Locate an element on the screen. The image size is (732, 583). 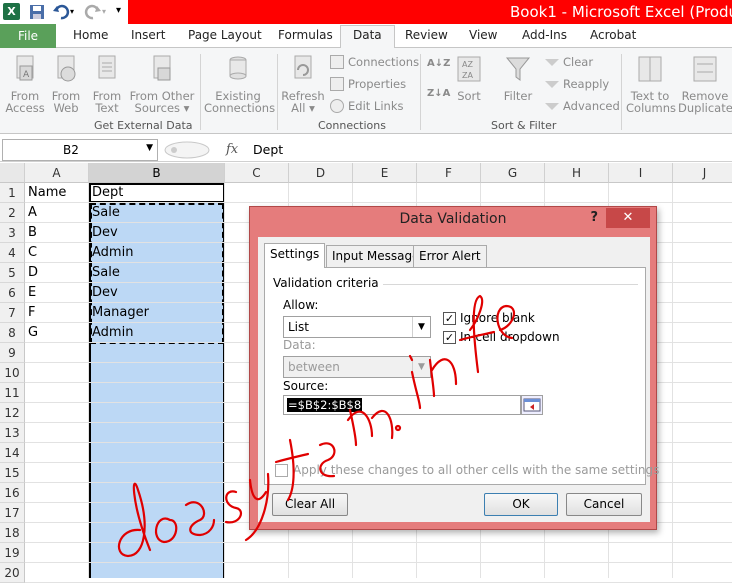
tab-error-alert: Error Alert is located at coordinates (450, 256).